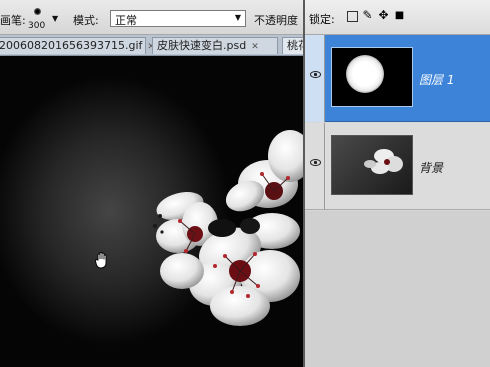 Image resolution: width=490 pixels, height=367 pixels. What do you see at coordinates (178, 18) in the screenshot?
I see `mode-select: 正常 ▼` at bounding box center [178, 18].